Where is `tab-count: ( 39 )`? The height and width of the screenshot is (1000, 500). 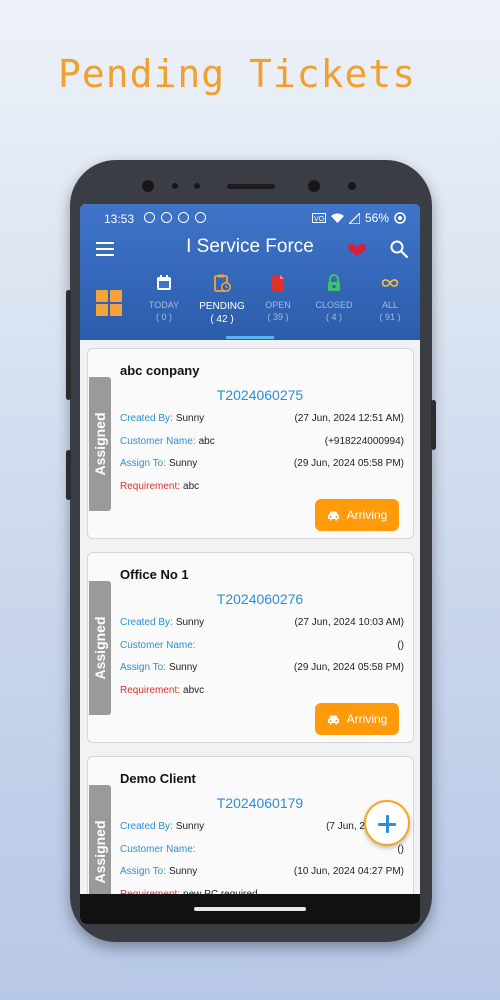 tab-count: ( 39 ) is located at coordinates (278, 317).